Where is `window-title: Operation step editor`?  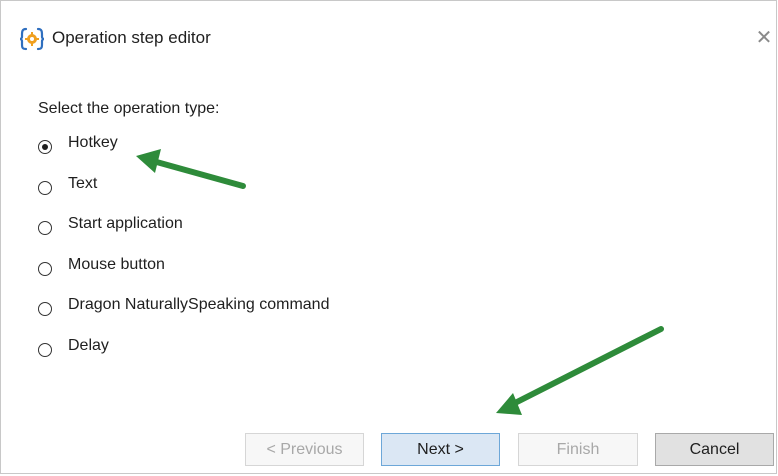
window-title: Operation step editor is located at coordinates (131, 37).